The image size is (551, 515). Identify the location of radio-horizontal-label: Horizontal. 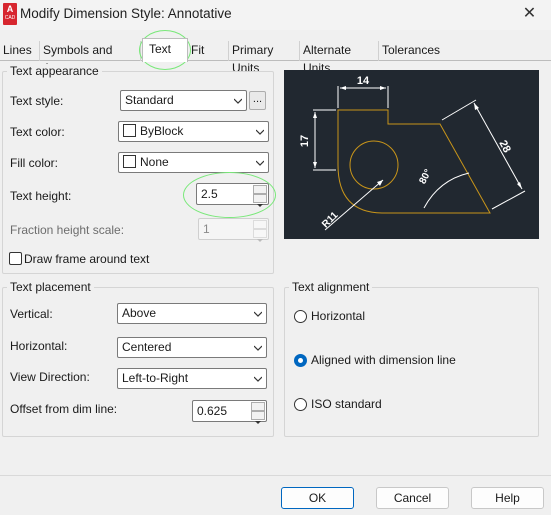
(338, 316).